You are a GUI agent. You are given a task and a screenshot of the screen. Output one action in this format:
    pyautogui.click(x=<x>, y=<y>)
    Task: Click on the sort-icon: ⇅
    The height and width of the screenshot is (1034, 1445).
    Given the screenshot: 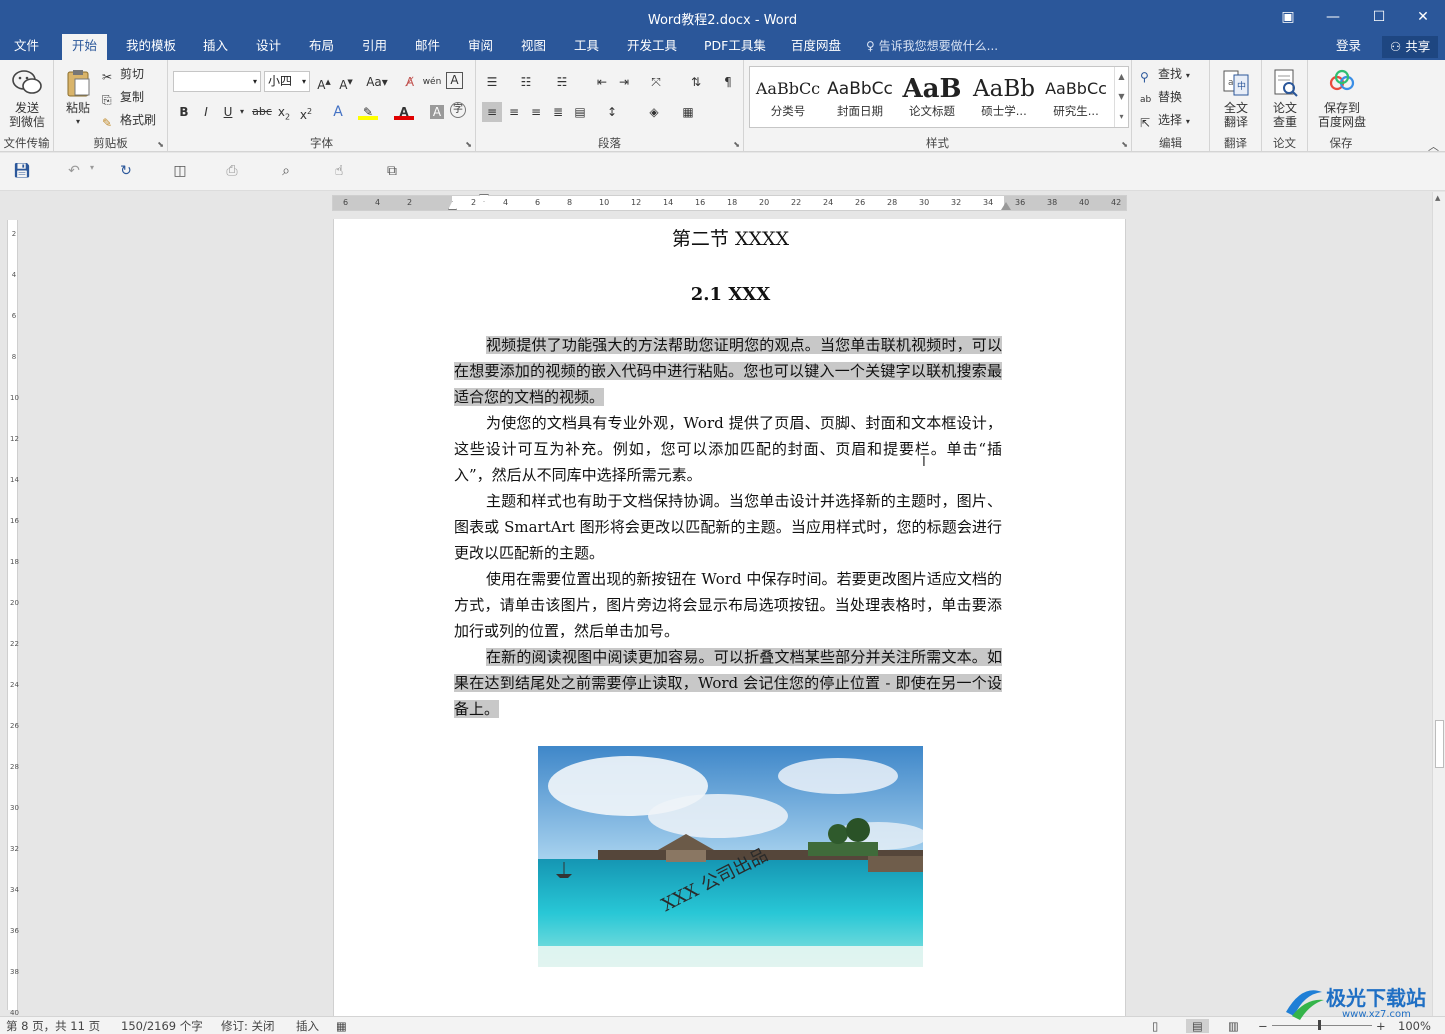 What is the action you would take?
    pyautogui.click(x=696, y=82)
    